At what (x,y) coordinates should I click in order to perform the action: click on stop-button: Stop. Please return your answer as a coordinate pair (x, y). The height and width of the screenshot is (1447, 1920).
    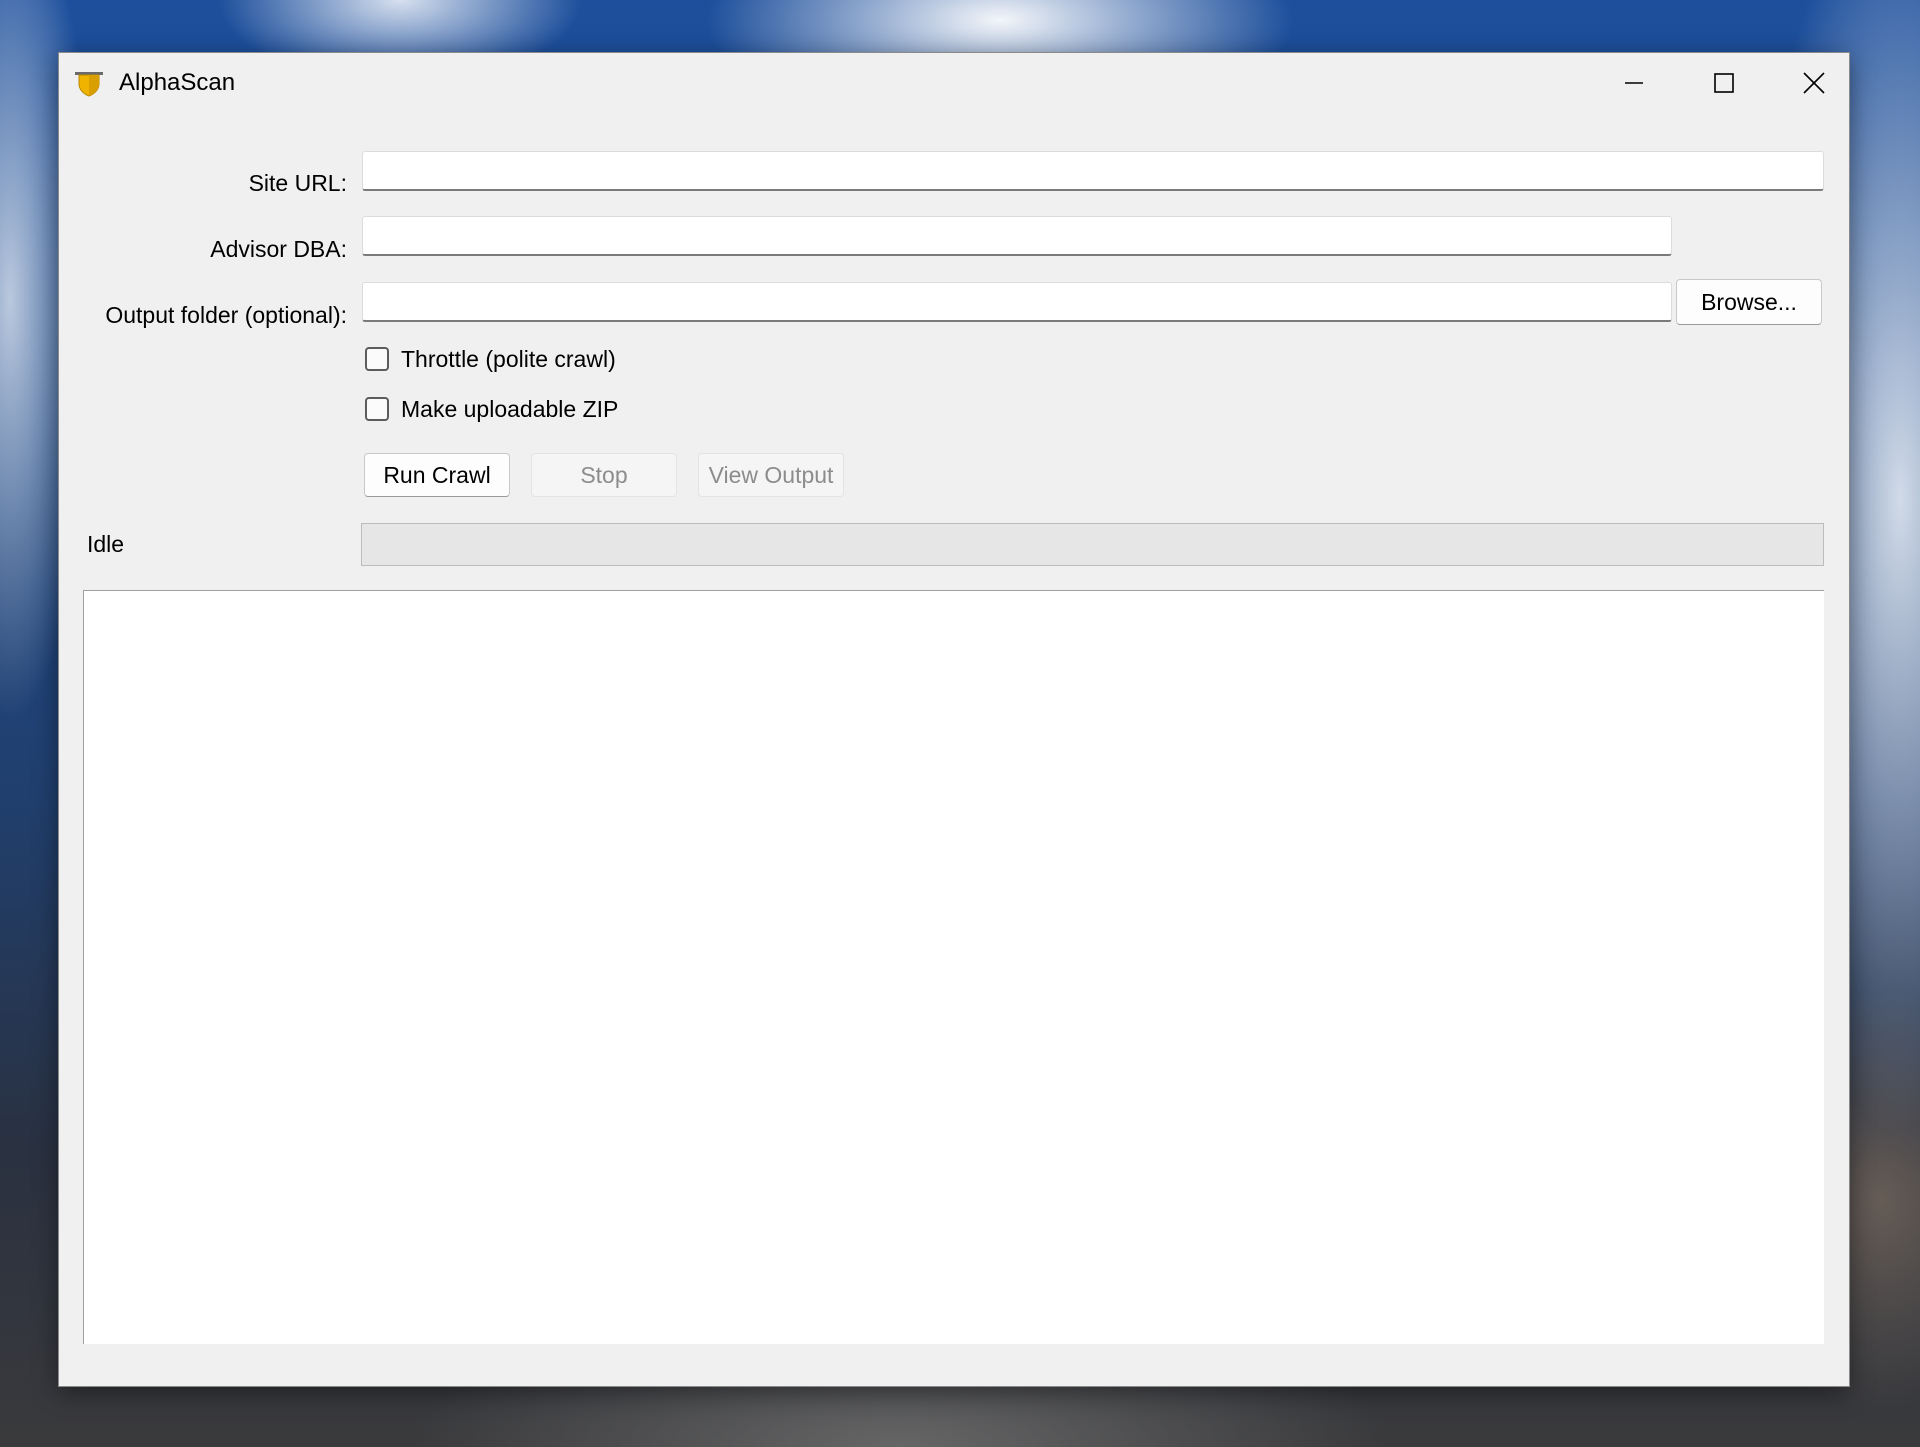
    Looking at the image, I should click on (604, 475).